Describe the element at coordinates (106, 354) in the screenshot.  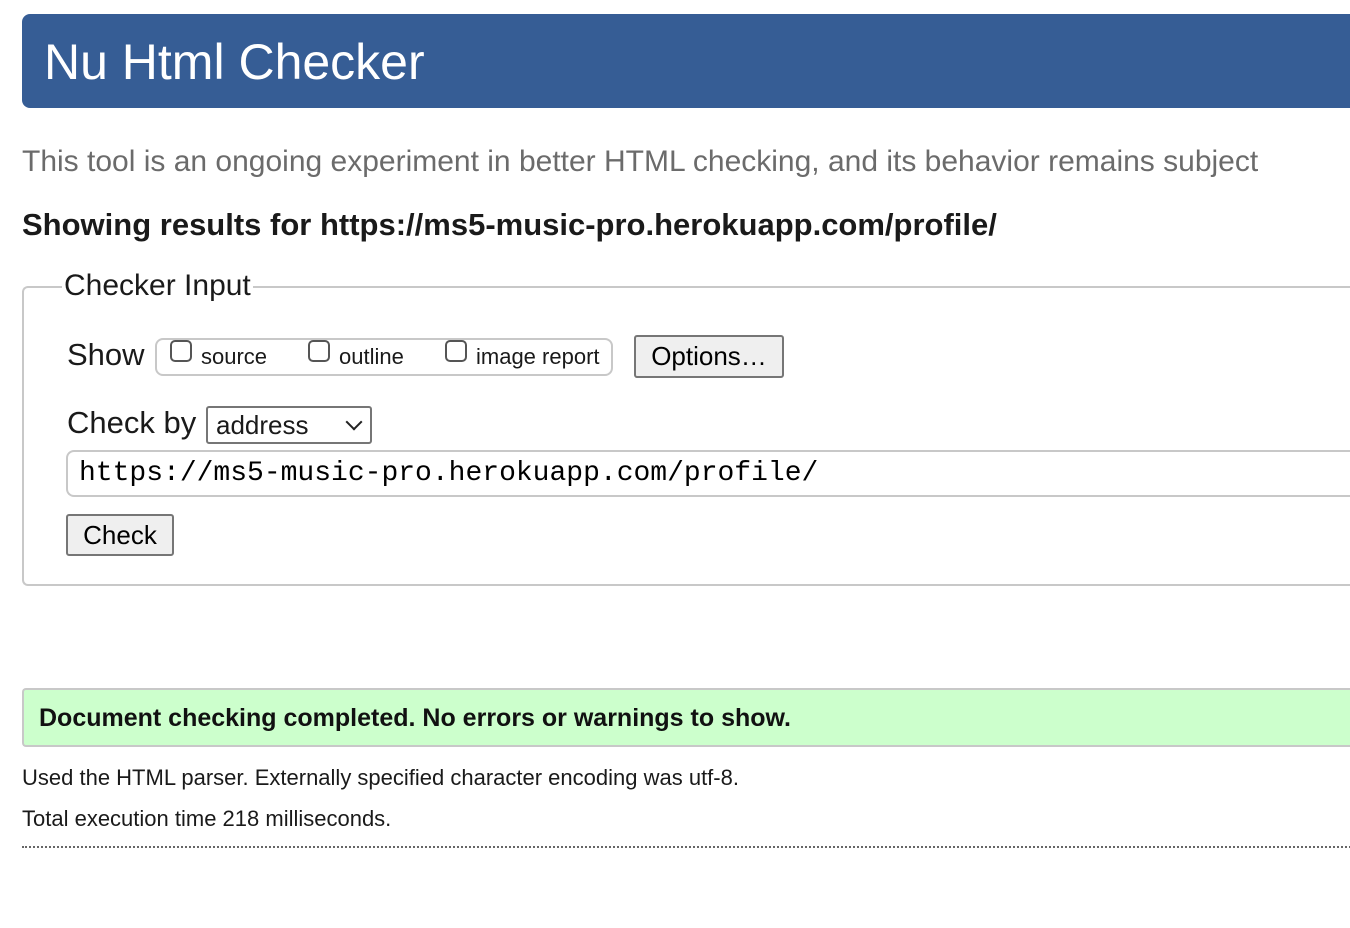
I see `show-label: Show` at that location.